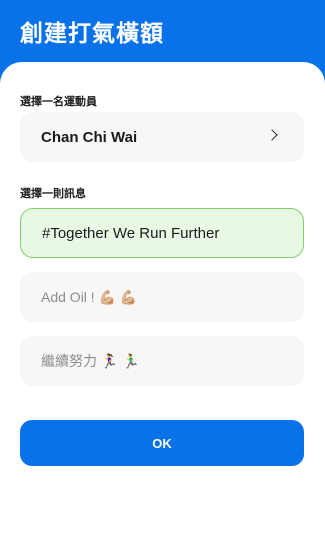 Image resolution: width=325 pixels, height=535 pixels. What do you see at coordinates (162, 137) in the screenshot?
I see `athlete-selector: Chan Chi Wai` at bounding box center [162, 137].